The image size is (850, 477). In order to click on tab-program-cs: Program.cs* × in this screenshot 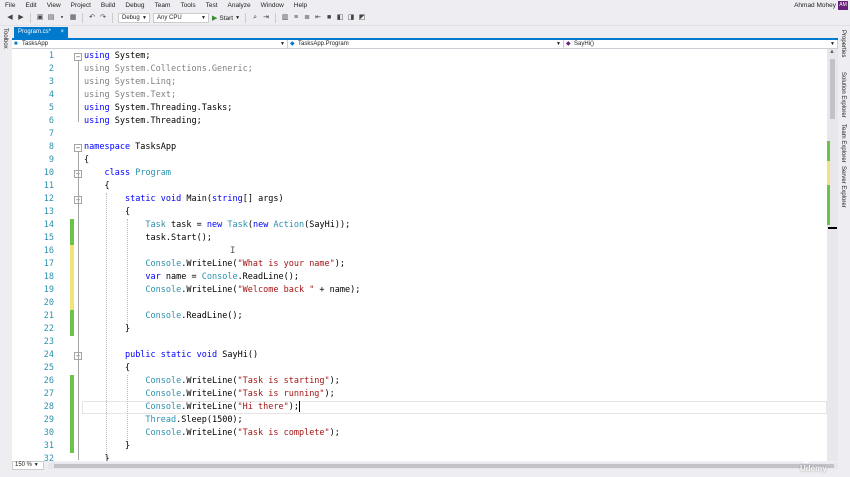, I will do `click(41, 32)`.